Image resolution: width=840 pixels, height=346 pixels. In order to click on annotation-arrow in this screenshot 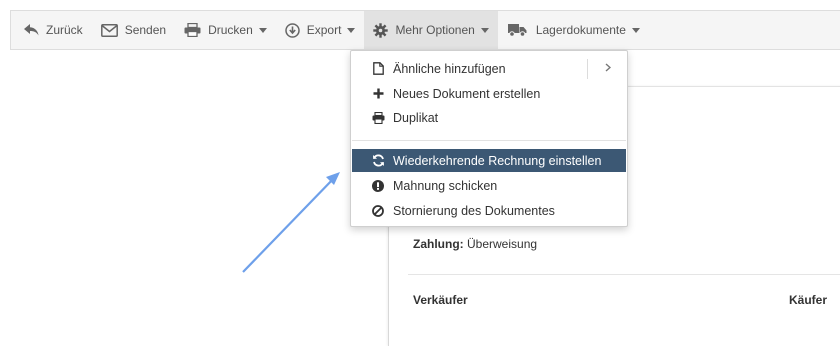, I will do `click(291, 222)`.